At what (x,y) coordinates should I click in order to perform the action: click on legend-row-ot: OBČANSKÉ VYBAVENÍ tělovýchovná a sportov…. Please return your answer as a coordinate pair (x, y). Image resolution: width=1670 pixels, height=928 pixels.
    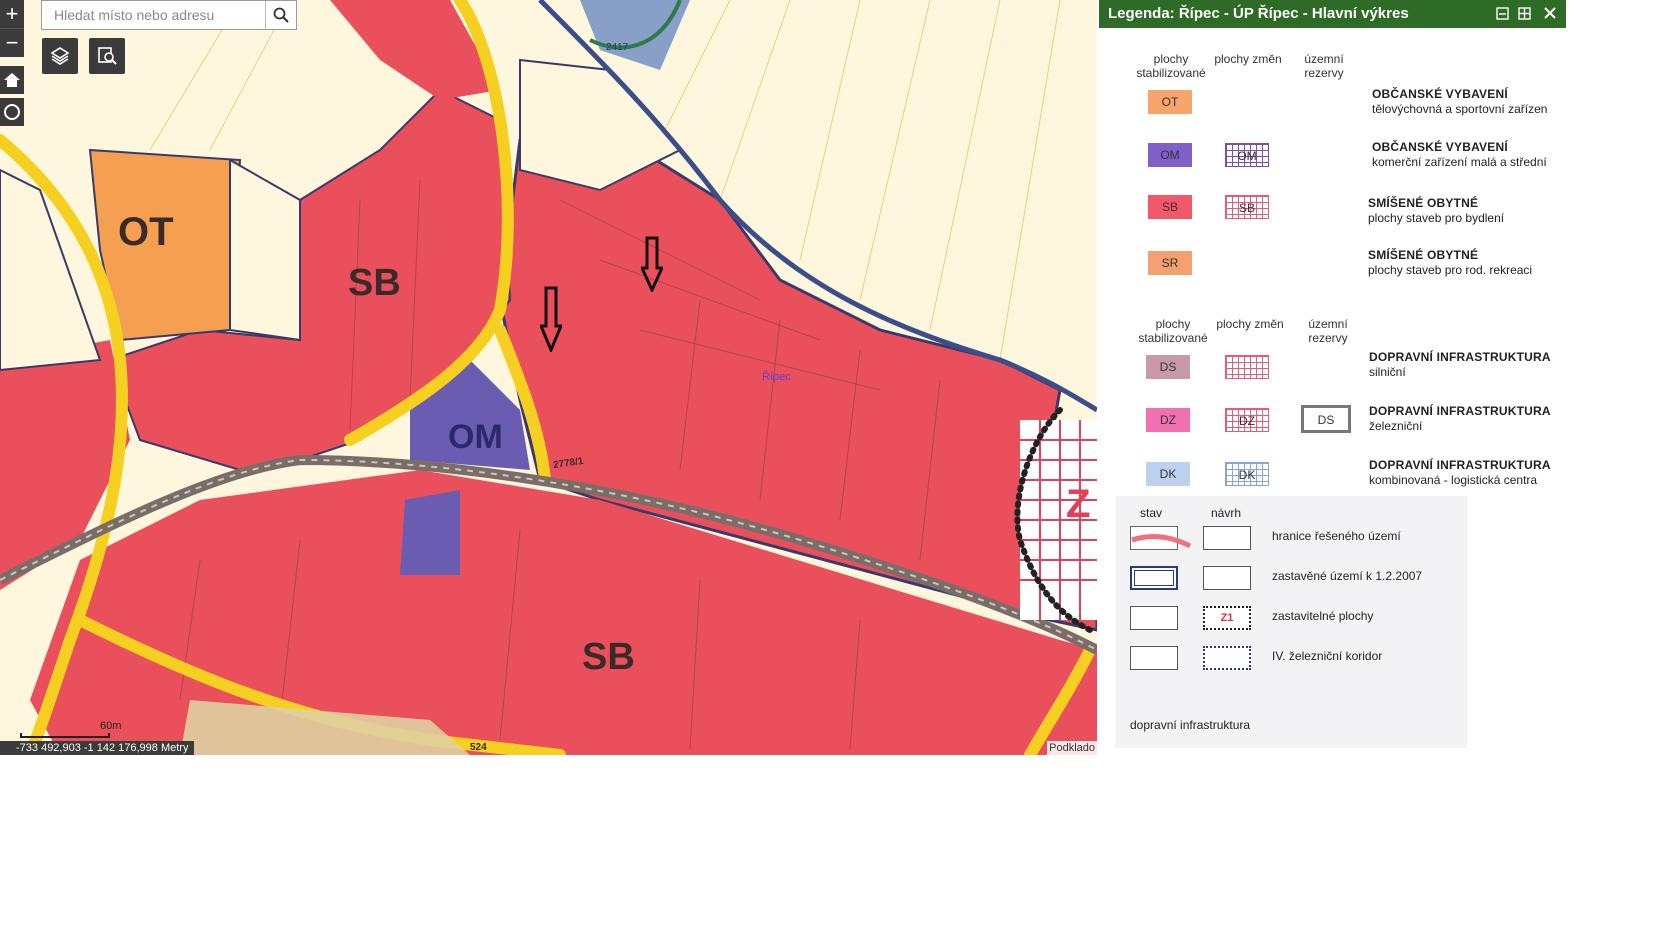
    Looking at the image, I should click on (1459, 102).